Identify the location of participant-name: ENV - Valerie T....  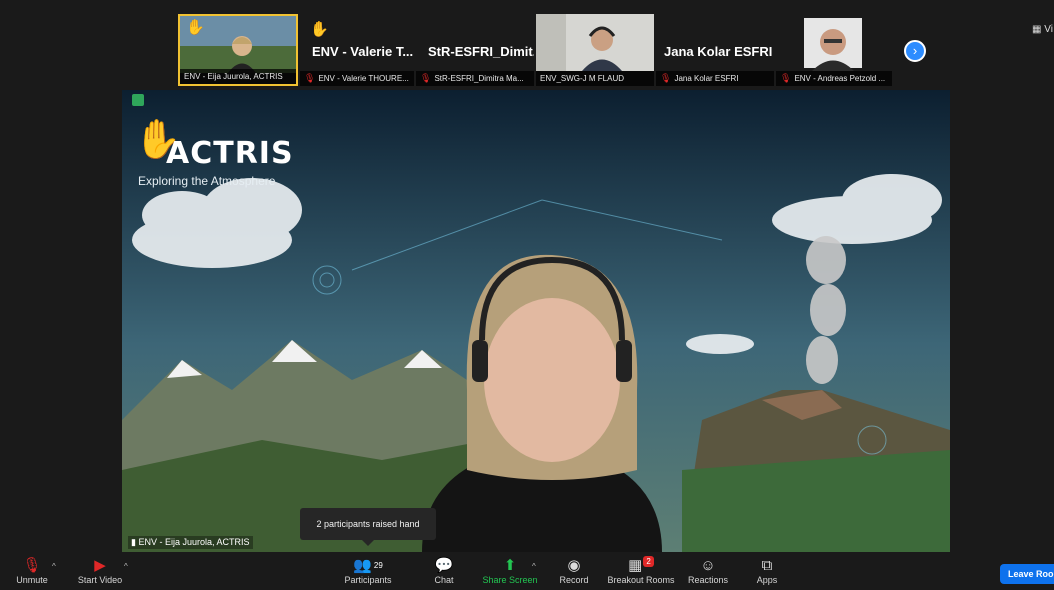
(363, 51).